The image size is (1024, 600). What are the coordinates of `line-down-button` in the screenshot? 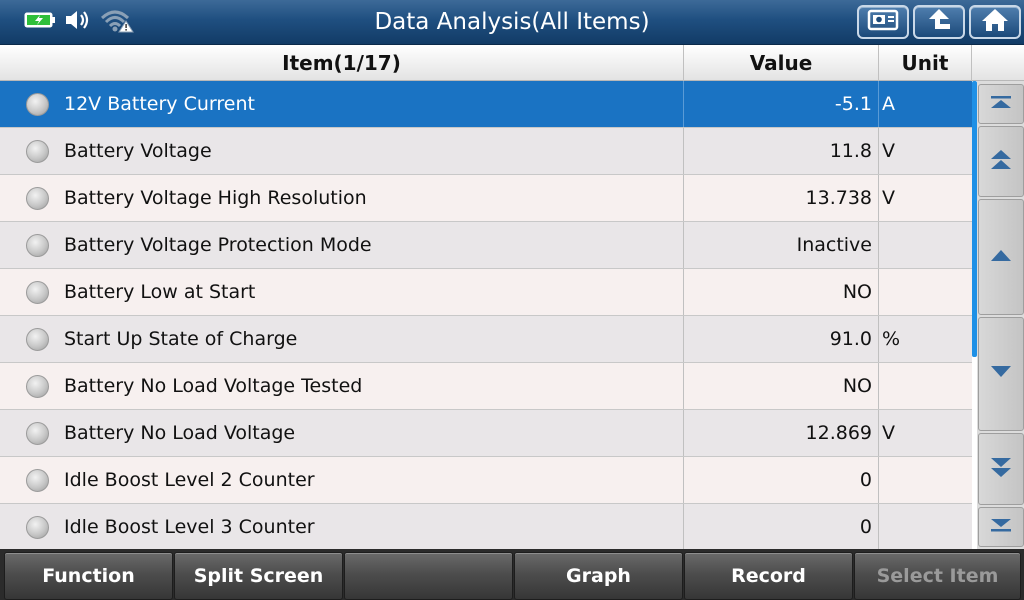 It's located at (1001, 374).